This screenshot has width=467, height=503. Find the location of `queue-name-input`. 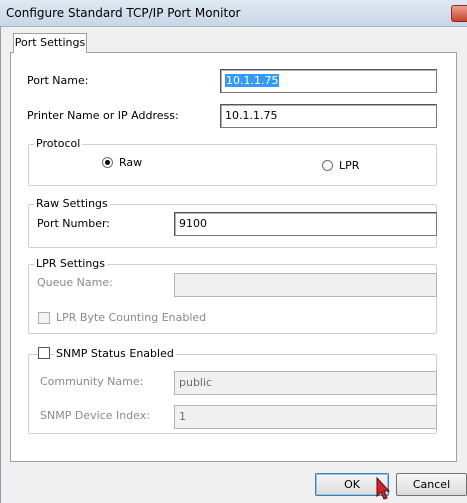

queue-name-input is located at coordinates (305, 285).